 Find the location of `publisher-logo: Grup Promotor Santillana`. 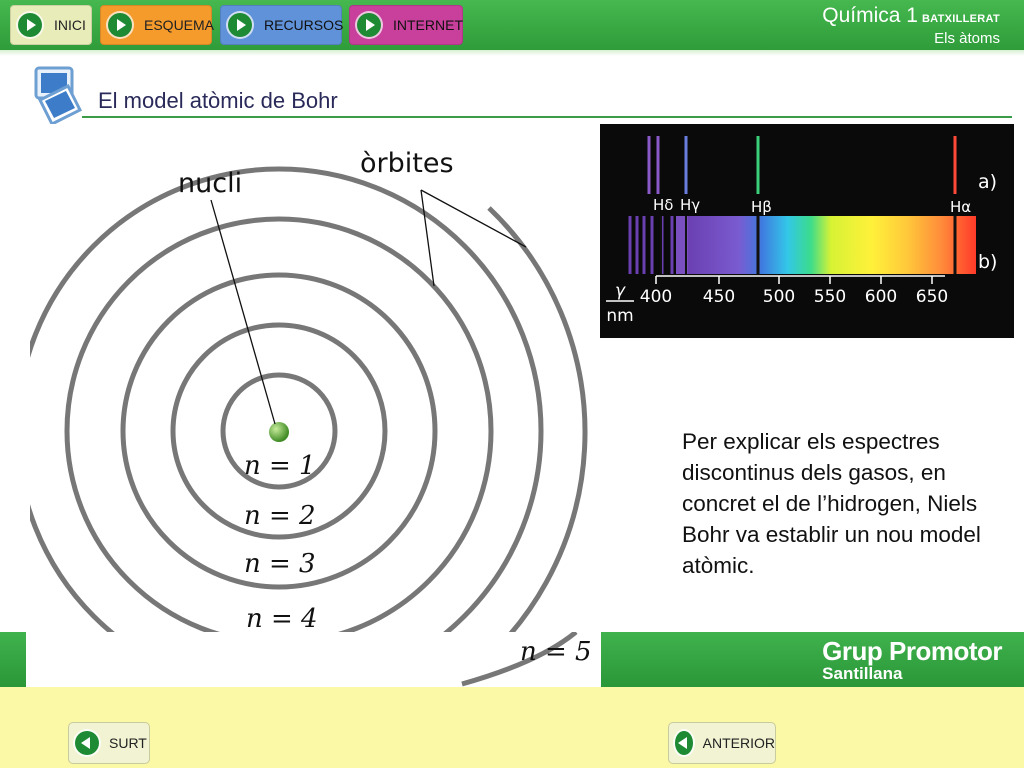

publisher-logo: Grup Promotor Santillana is located at coordinates (912, 660).